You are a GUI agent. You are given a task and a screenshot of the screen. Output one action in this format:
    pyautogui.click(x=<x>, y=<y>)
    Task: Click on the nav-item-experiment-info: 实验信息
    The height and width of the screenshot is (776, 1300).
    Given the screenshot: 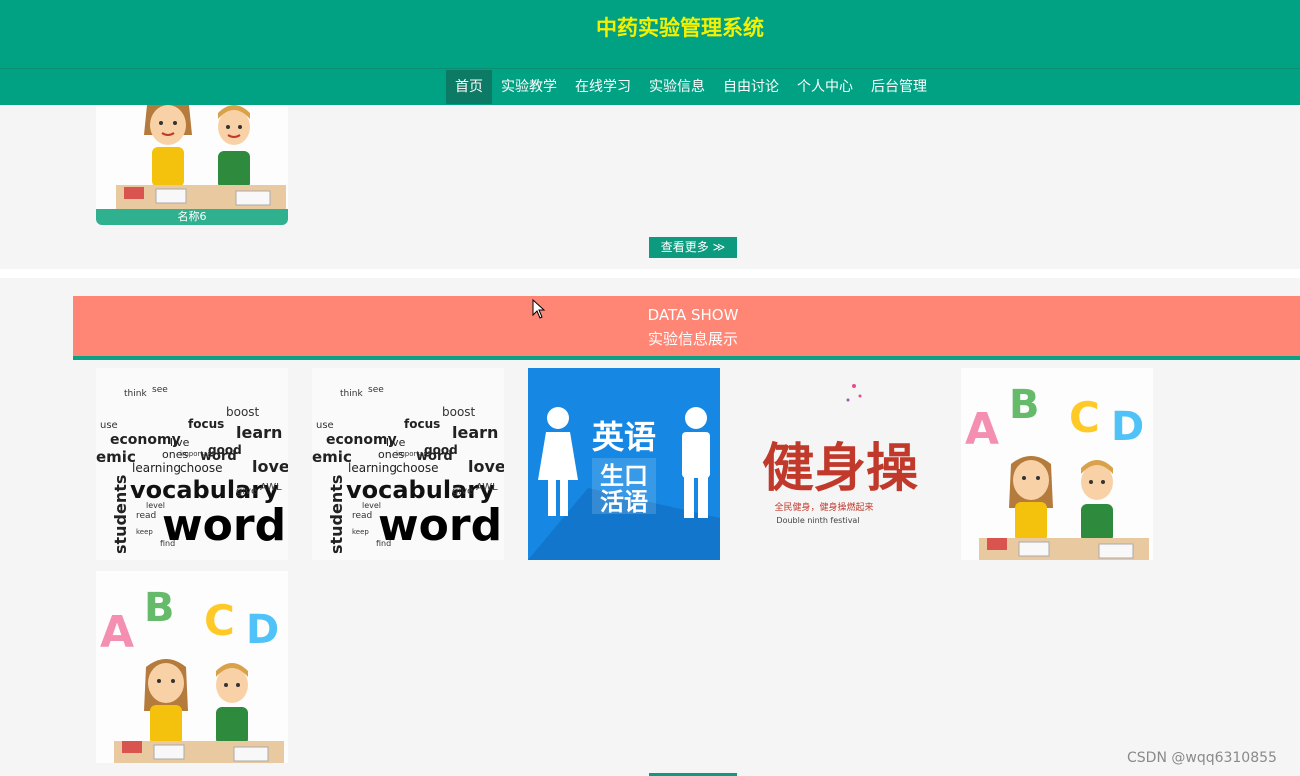 What is the action you would take?
    pyautogui.click(x=677, y=87)
    